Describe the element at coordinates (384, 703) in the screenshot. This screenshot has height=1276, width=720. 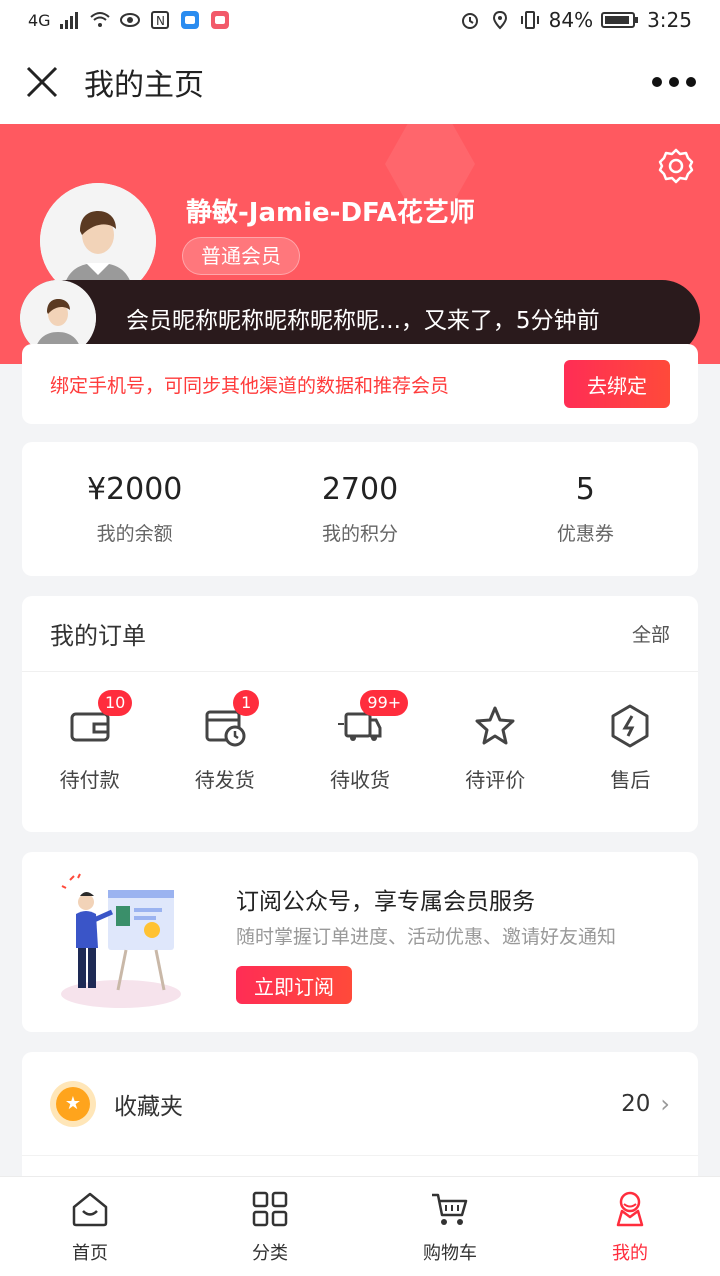
I see `order-badge: 99+` at that location.